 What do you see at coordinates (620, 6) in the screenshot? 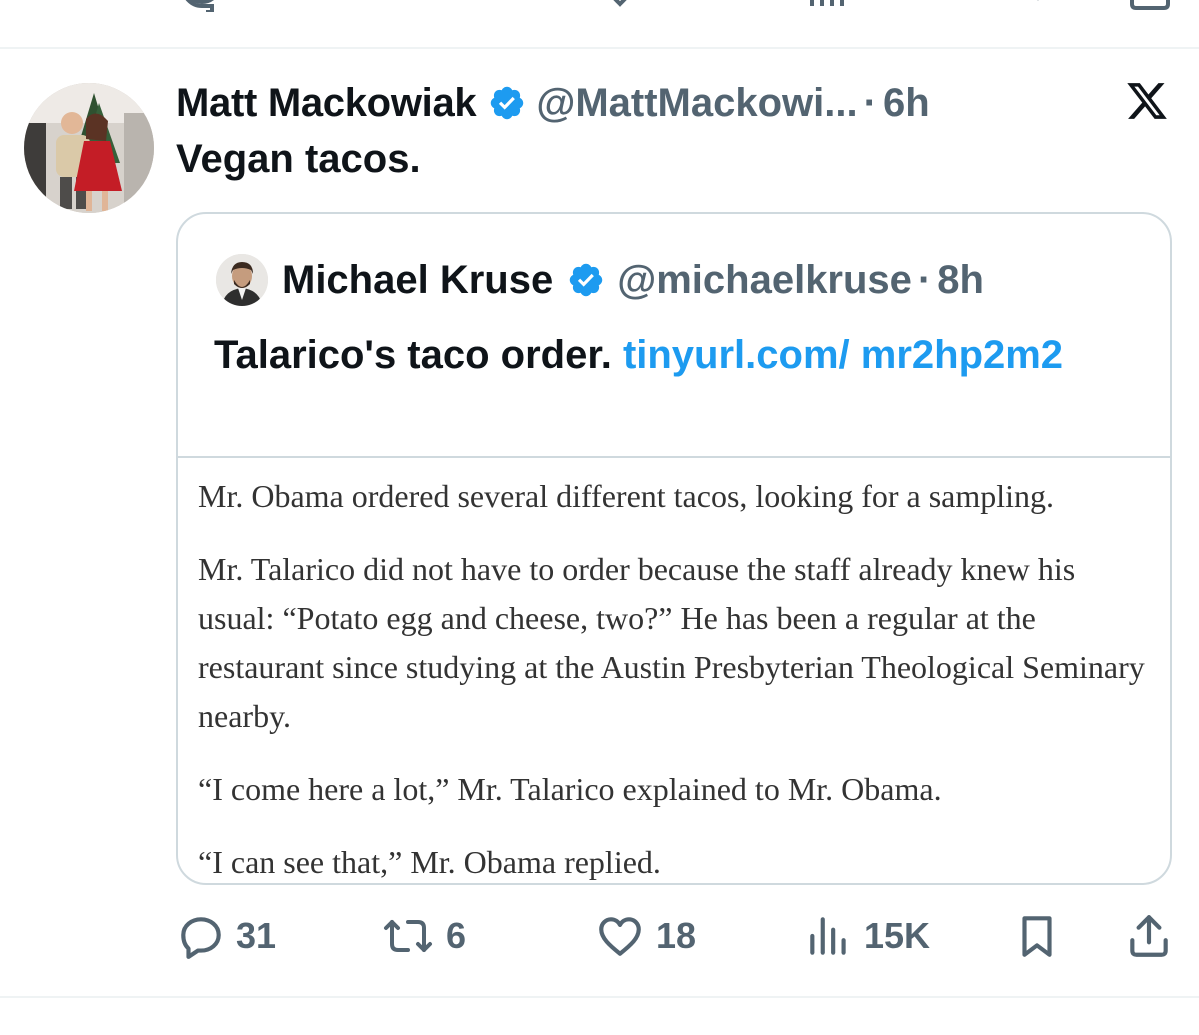
I see `like-icon` at bounding box center [620, 6].